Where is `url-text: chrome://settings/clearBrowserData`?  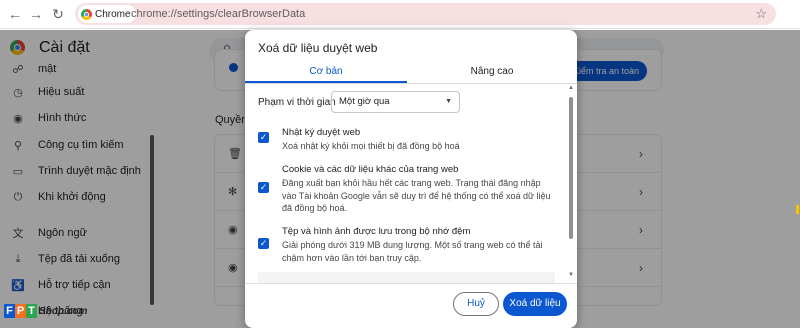
url-text: chrome://settings/clearBrowserData is located at coordinates (218, 14).